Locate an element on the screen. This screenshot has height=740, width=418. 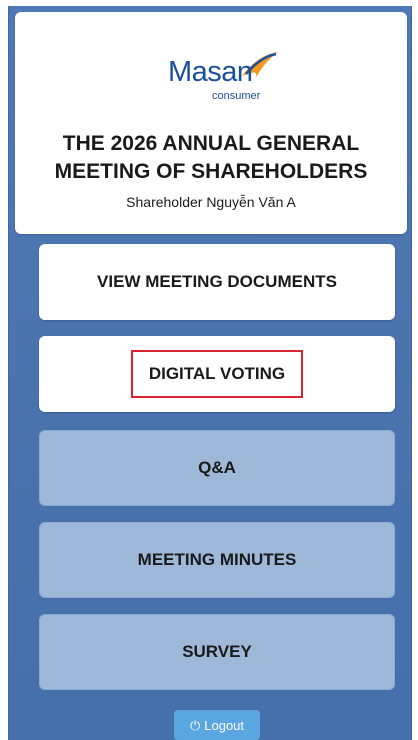
logout-label: Logout is located at coordinates (224, 725).